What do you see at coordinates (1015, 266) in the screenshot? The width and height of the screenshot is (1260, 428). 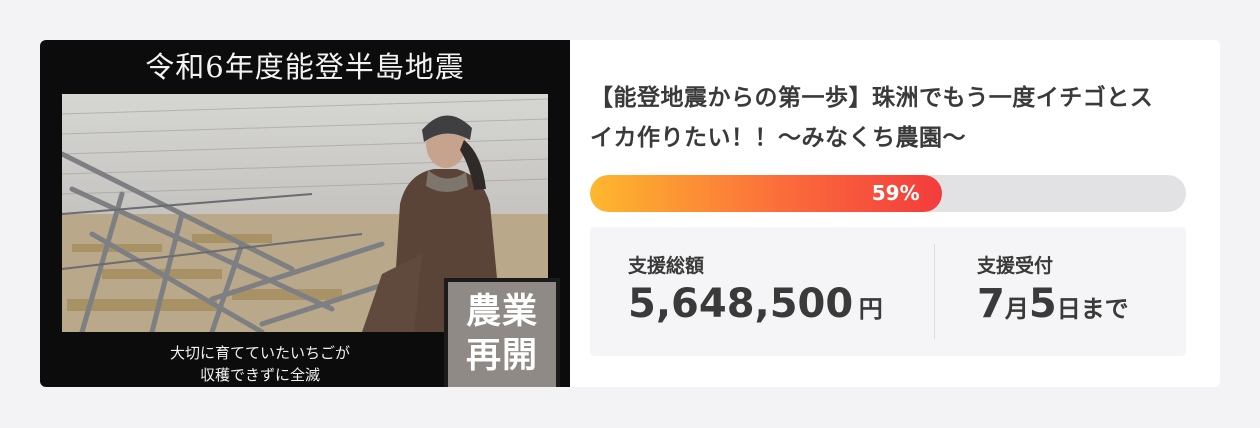 I see `deadline-label: 支援受付` at bounding box center [1015, 266].